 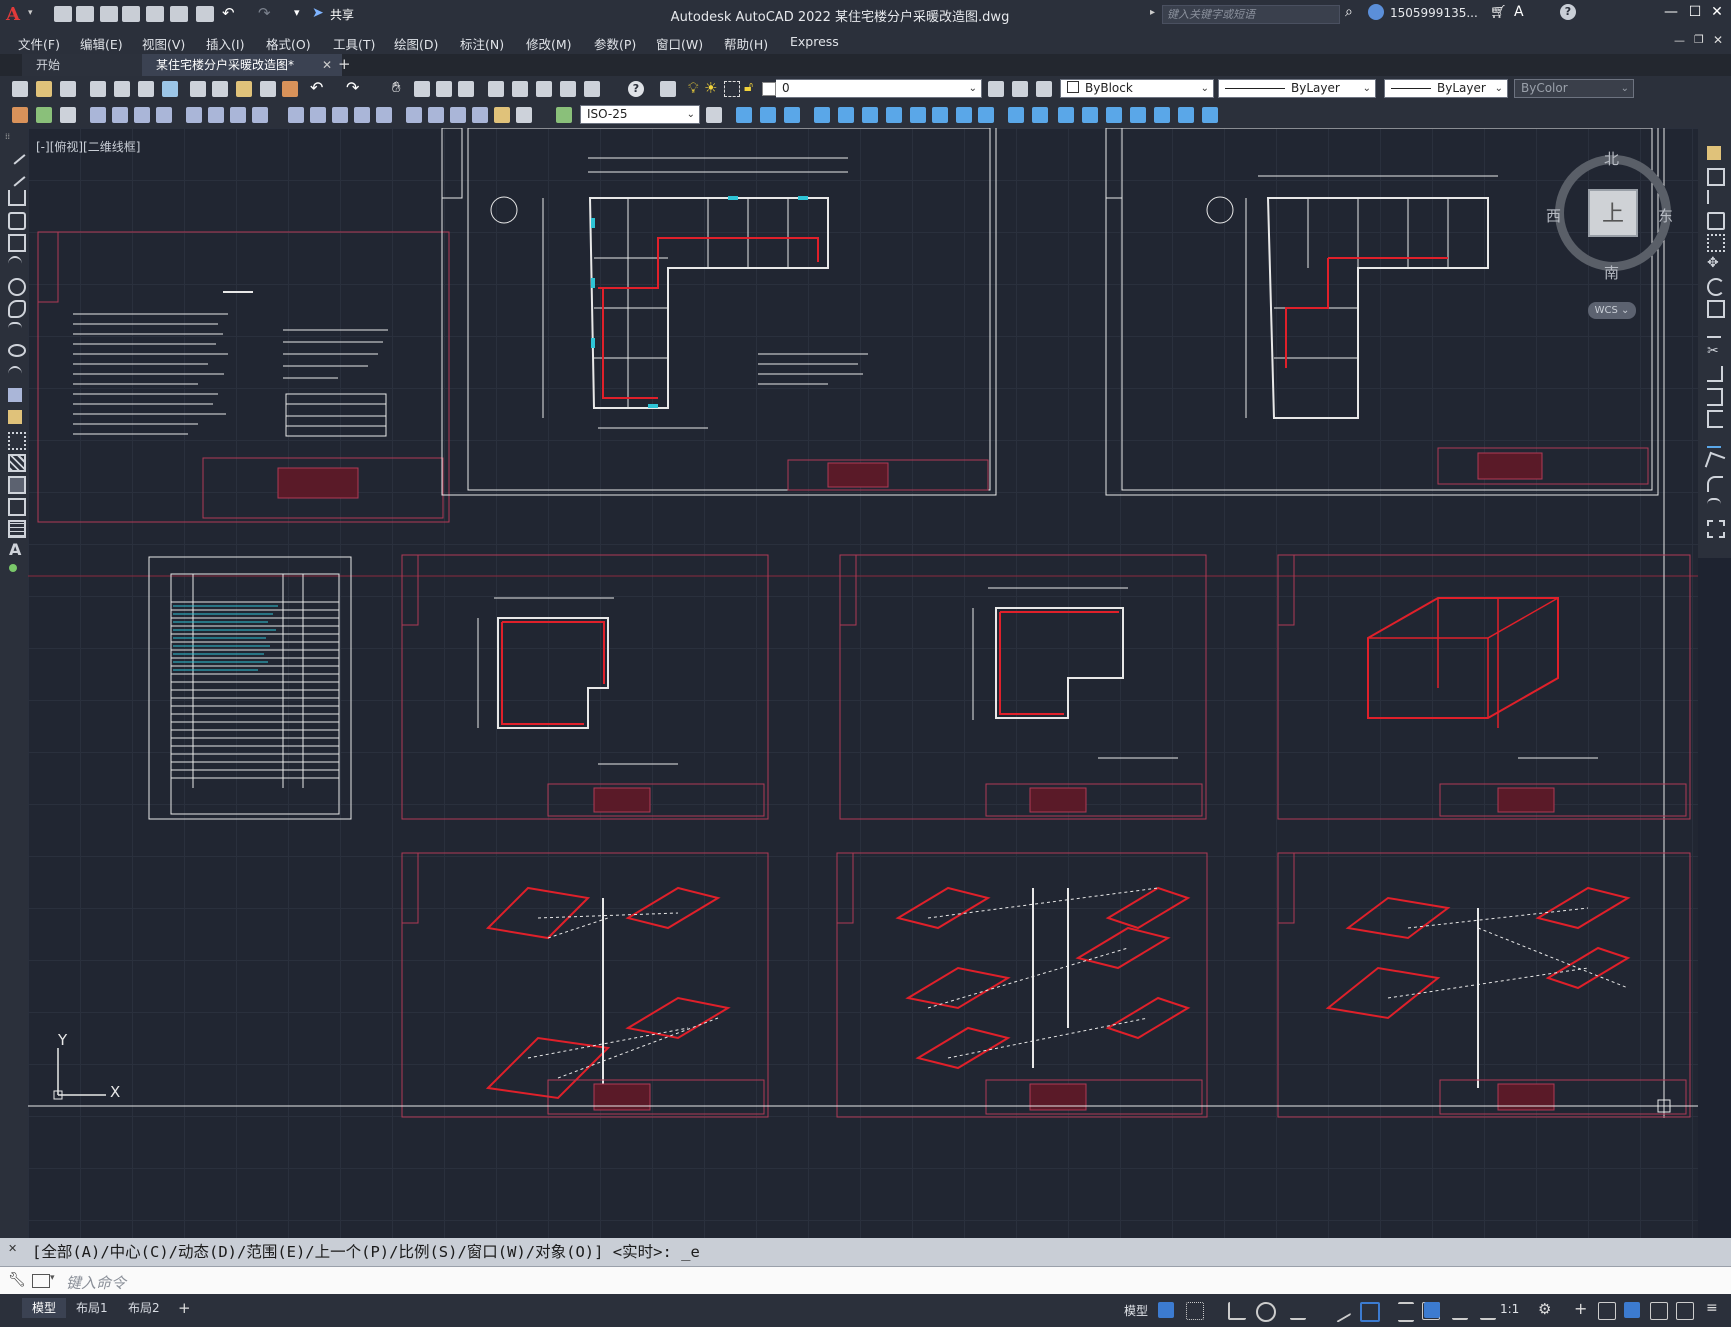 I want to click on save-icon, so click(x=68, y=89).